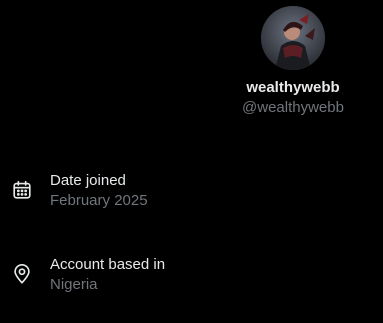 The image size is (383, 323). I want to click on date-joined-label: Date joined, so click(88, 180).